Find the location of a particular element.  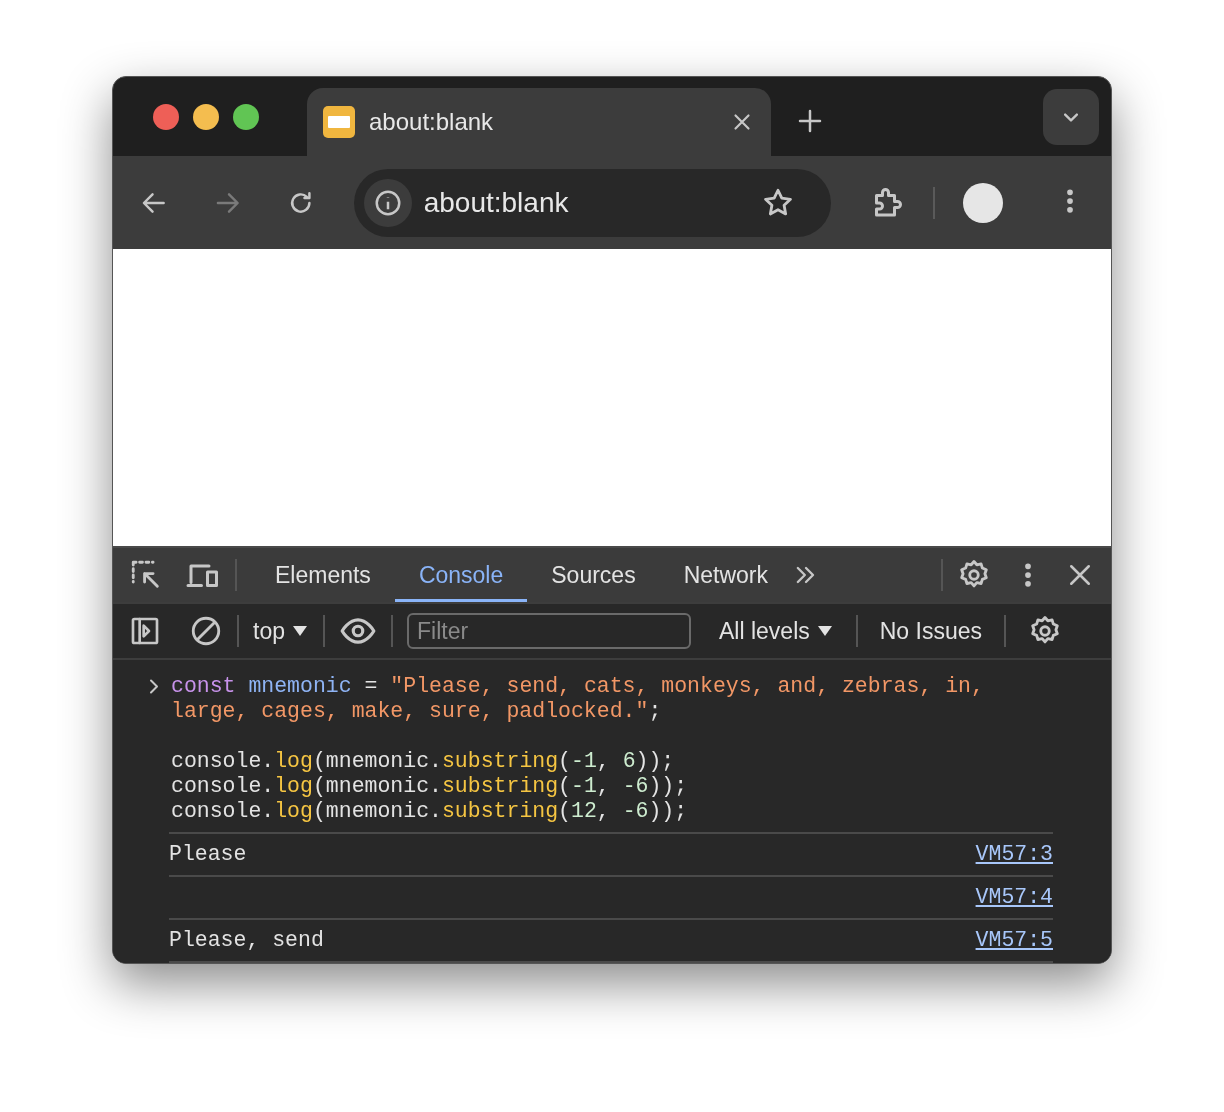

log-levels-dropdown: All levels is located at coordinates (776, 631).